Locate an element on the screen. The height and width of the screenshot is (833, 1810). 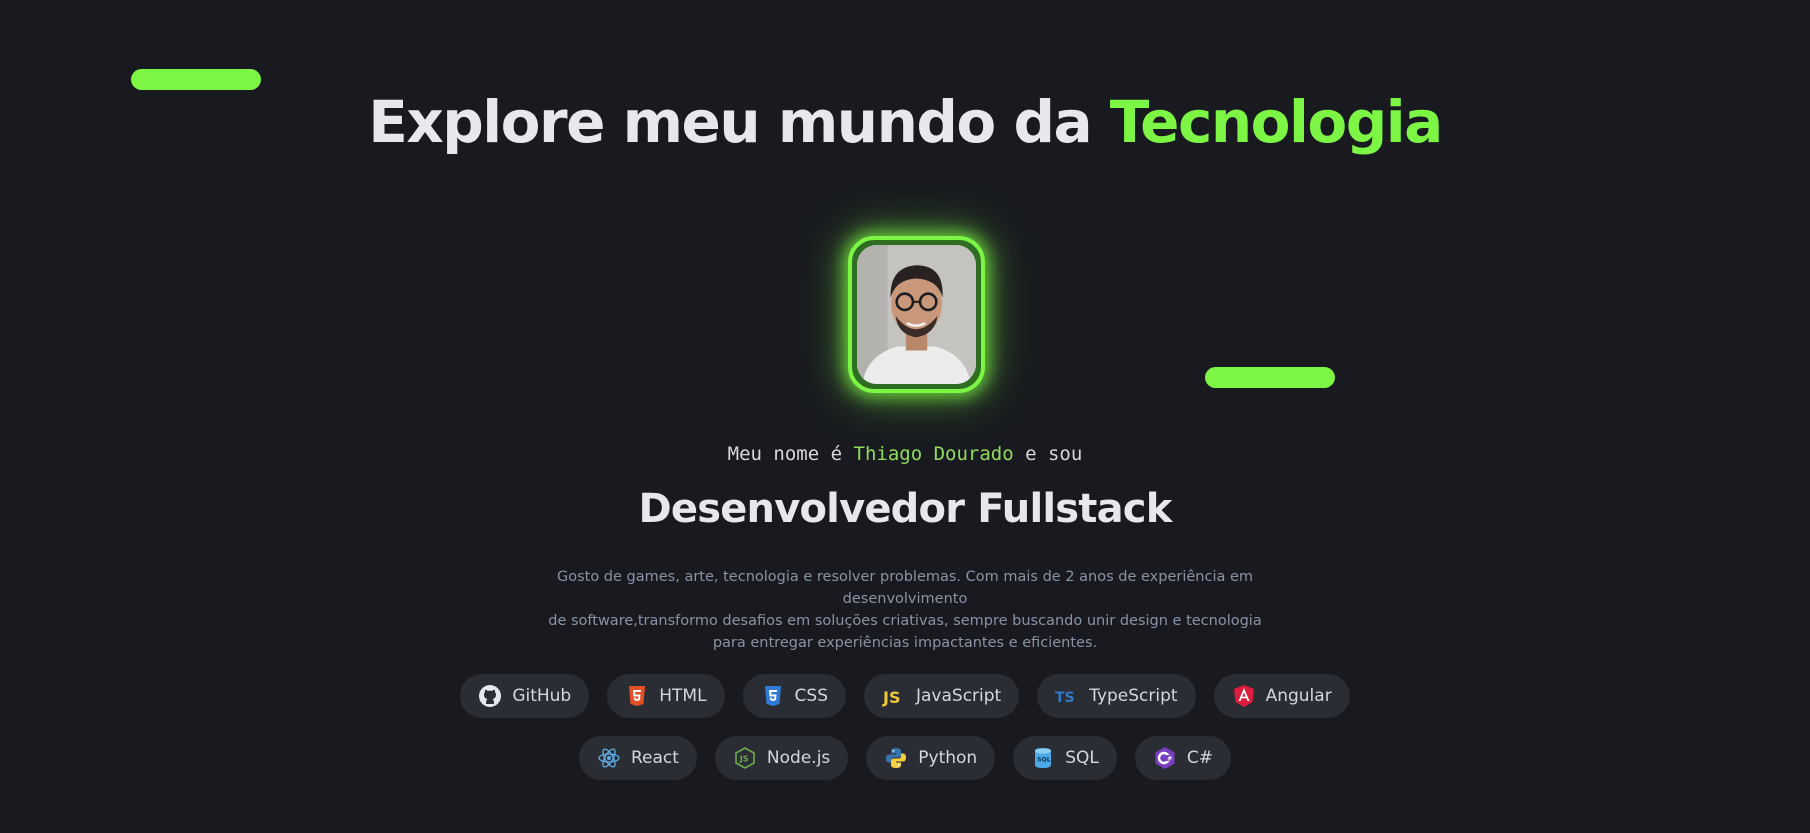
skill-chip-javascript: JS JavaScript is located at coordinates (942, 696).